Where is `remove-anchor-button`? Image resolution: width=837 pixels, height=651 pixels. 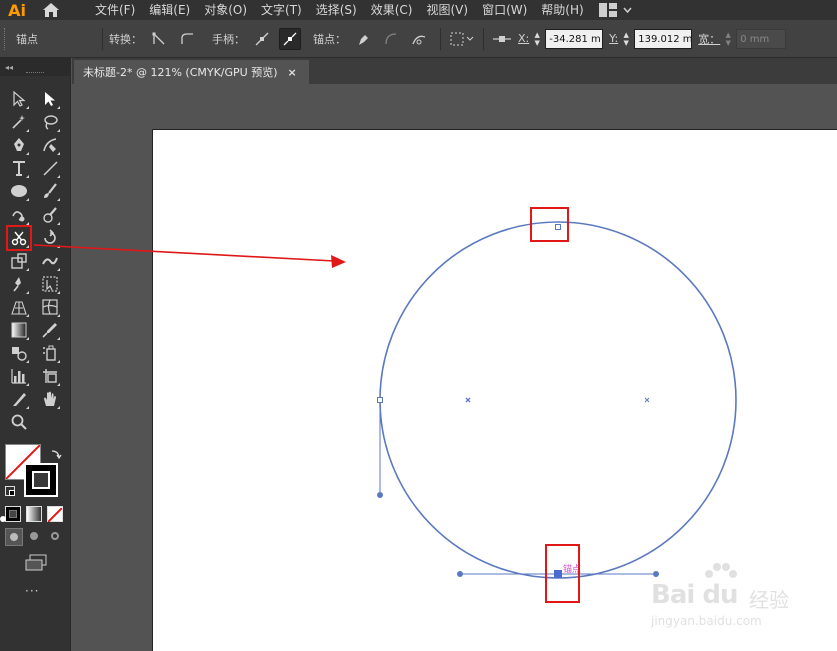
remove-anchor-button is located at coordinates (363, 39).